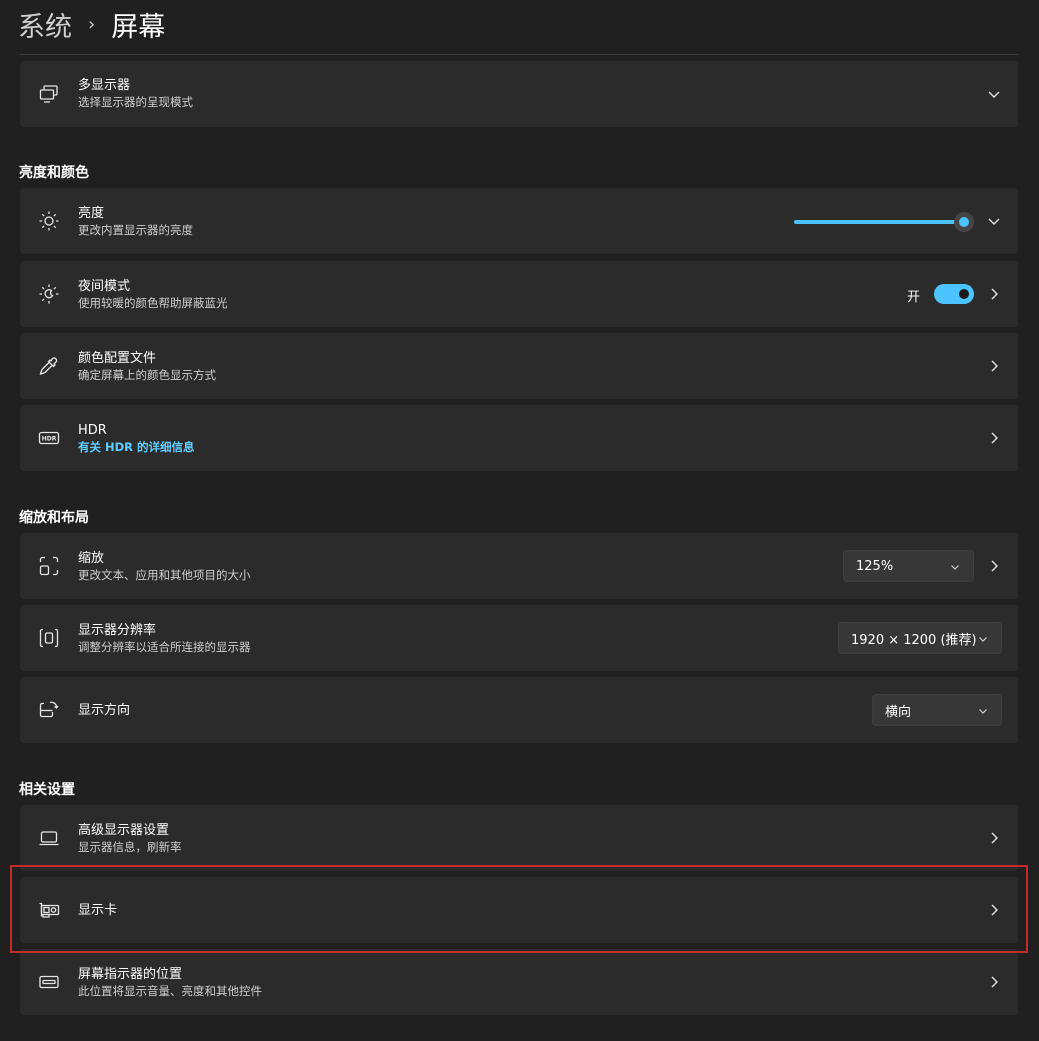  Describe the element at coordinates (135, 102) in the screenshot. I see `multi-display-subtitle: 选择显示器的呈现模式` at that location.